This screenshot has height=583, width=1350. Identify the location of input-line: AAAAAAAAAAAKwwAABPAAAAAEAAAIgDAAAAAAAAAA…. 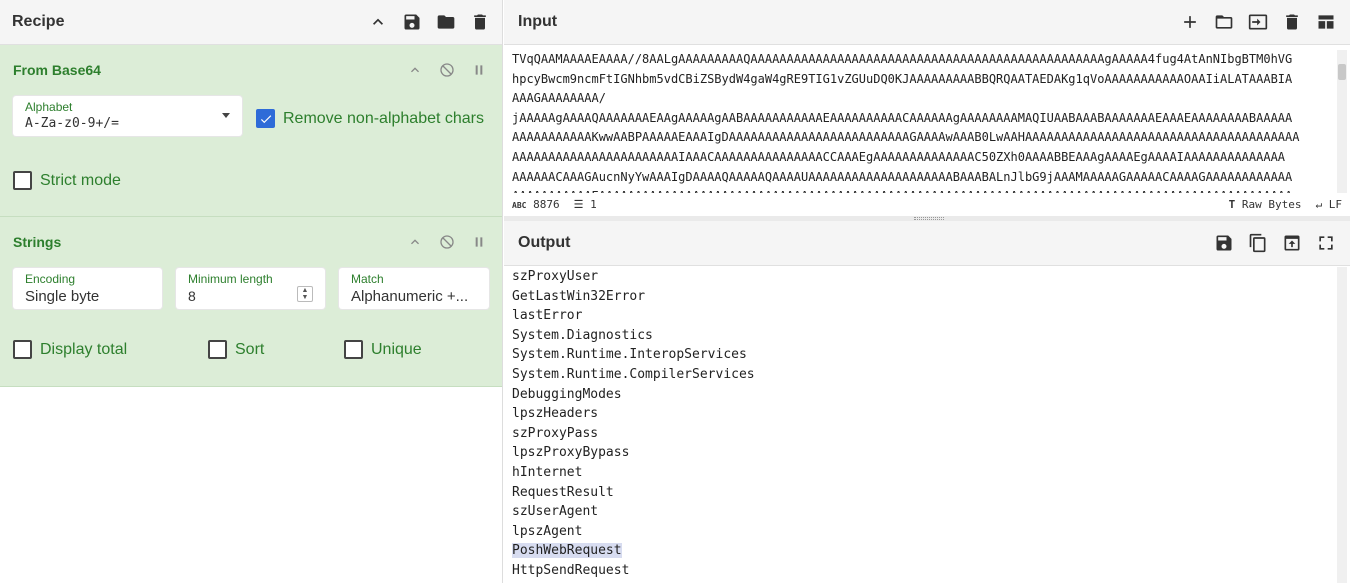
(906, 137).